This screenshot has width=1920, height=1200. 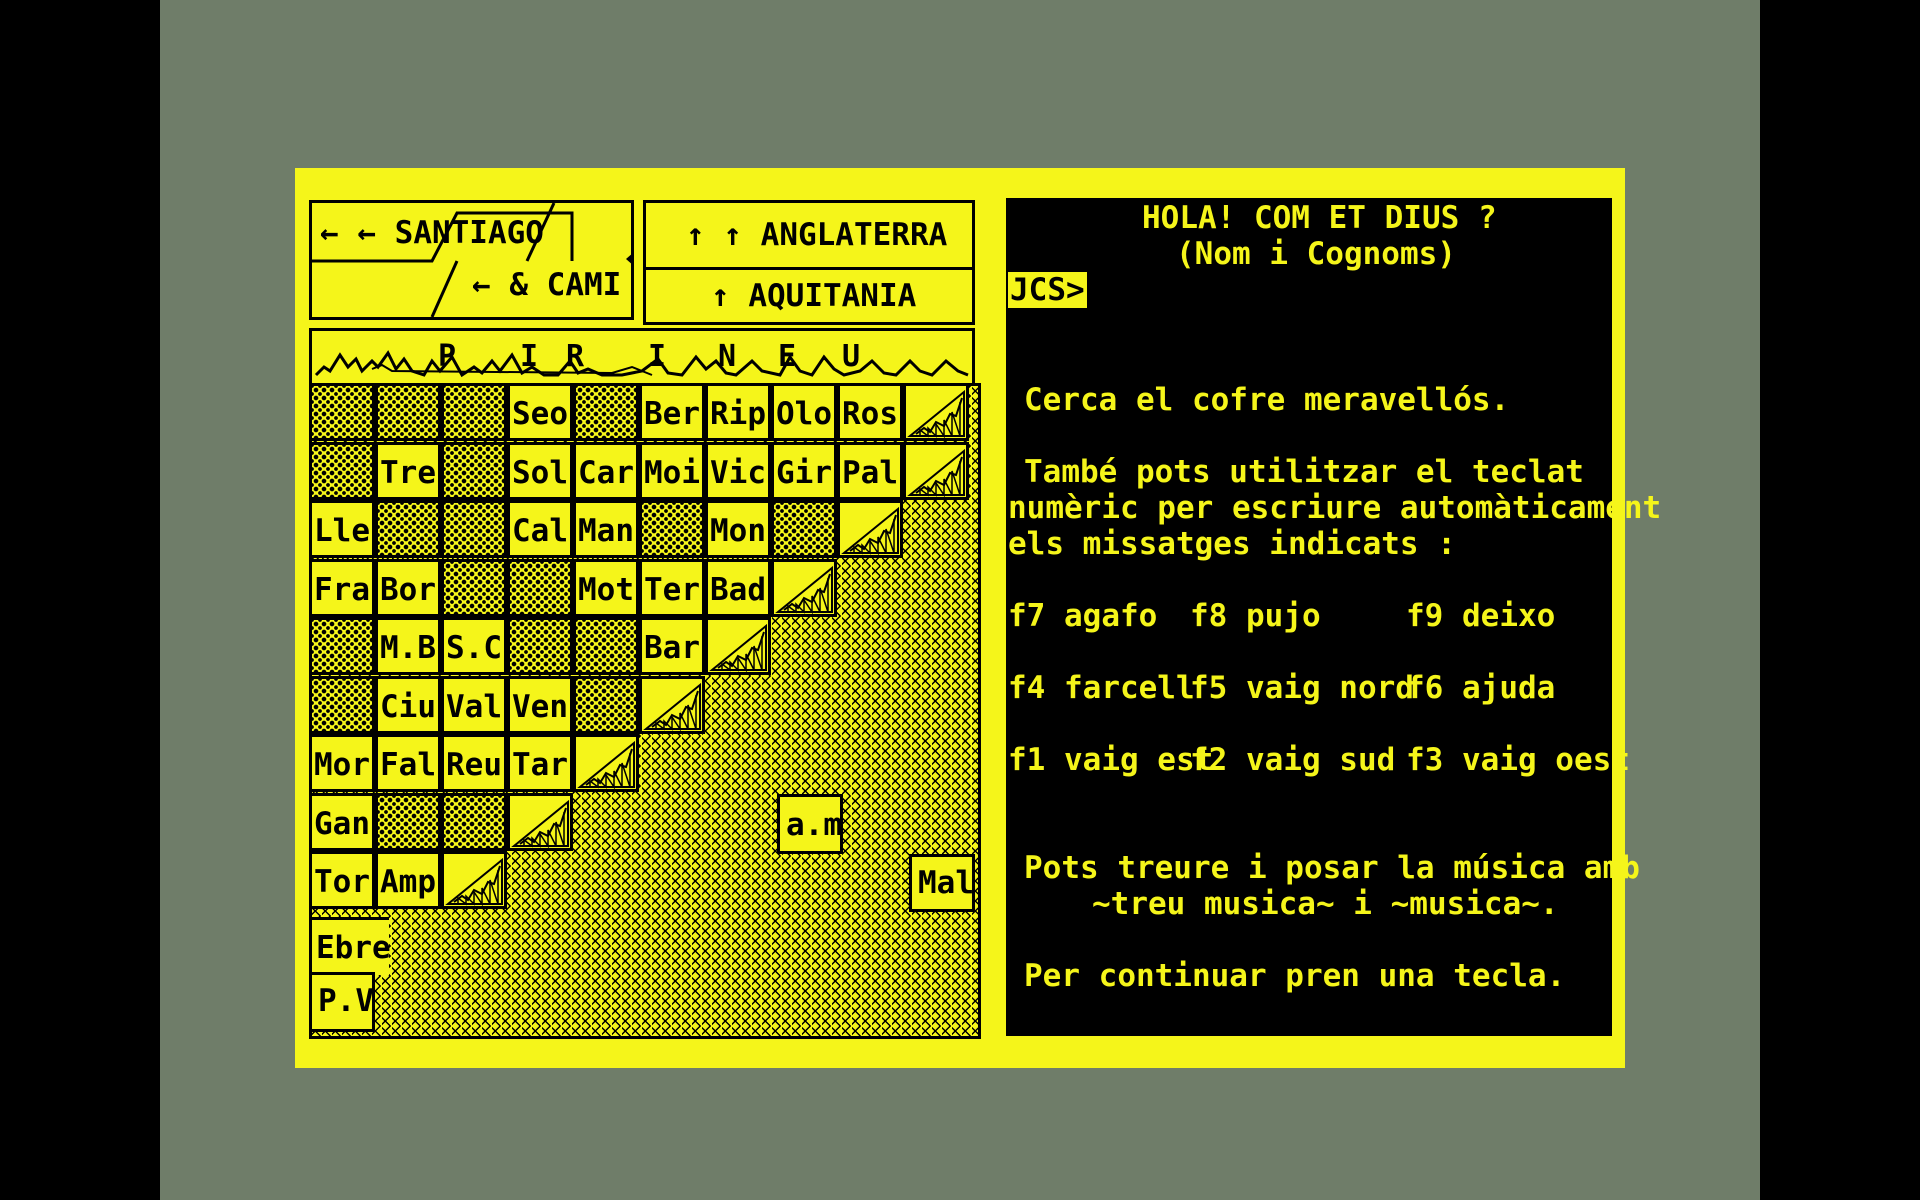 What do you see at coordinates (672, 587) in the screenshot?
I see `map-cell: Ter` at bounding box center [672, 587].